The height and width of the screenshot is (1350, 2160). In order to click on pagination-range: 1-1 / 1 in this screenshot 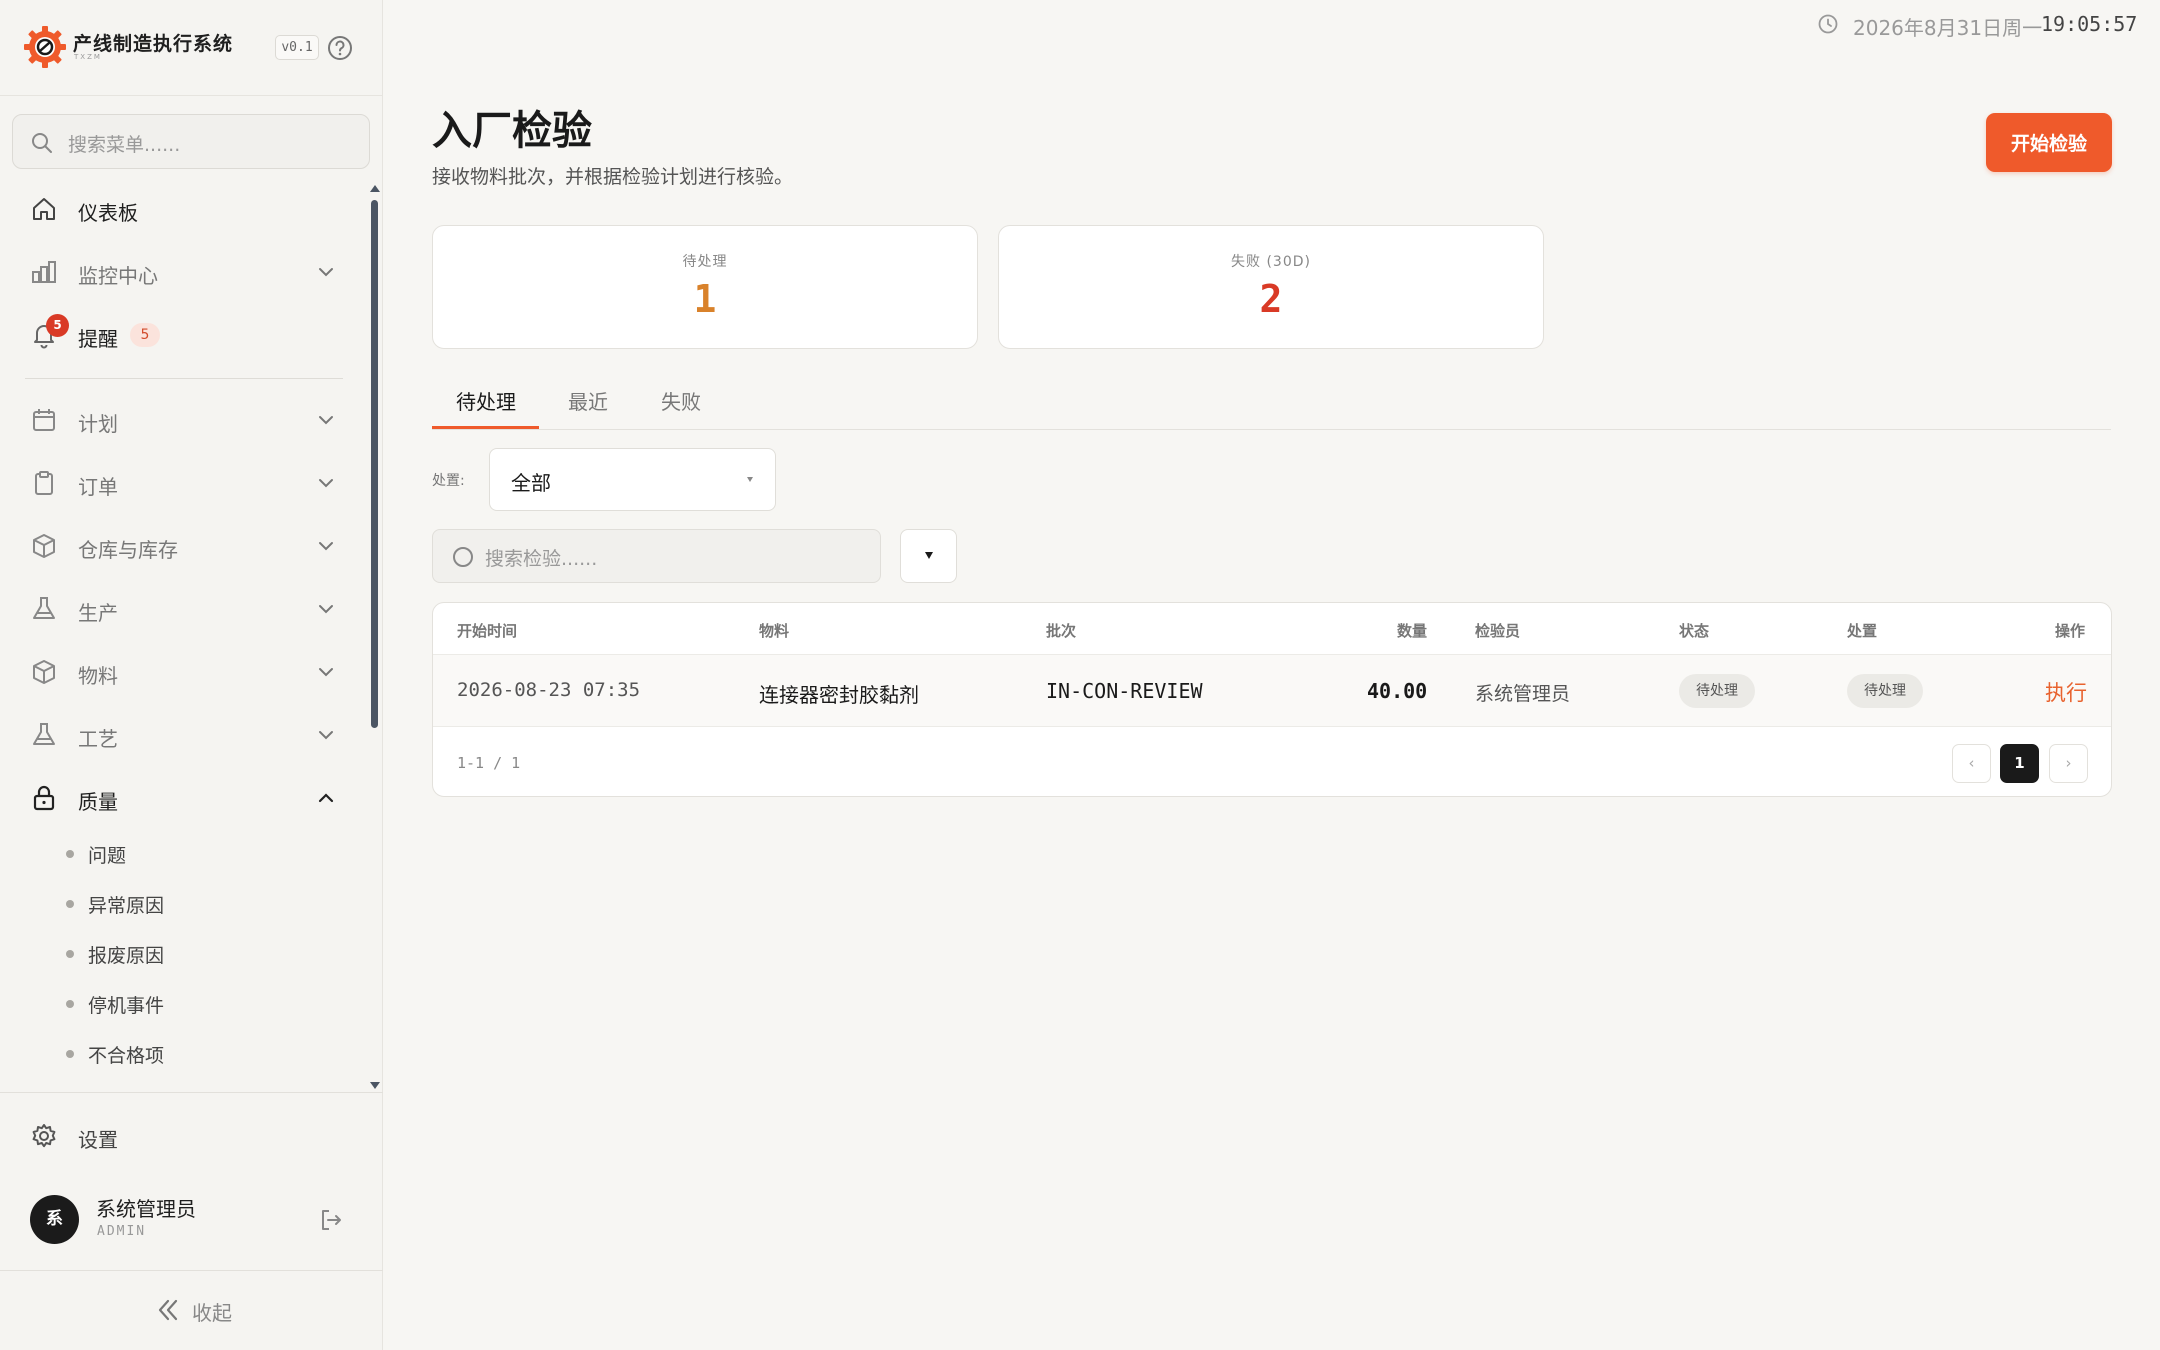, I will do `click(489, 763)`.